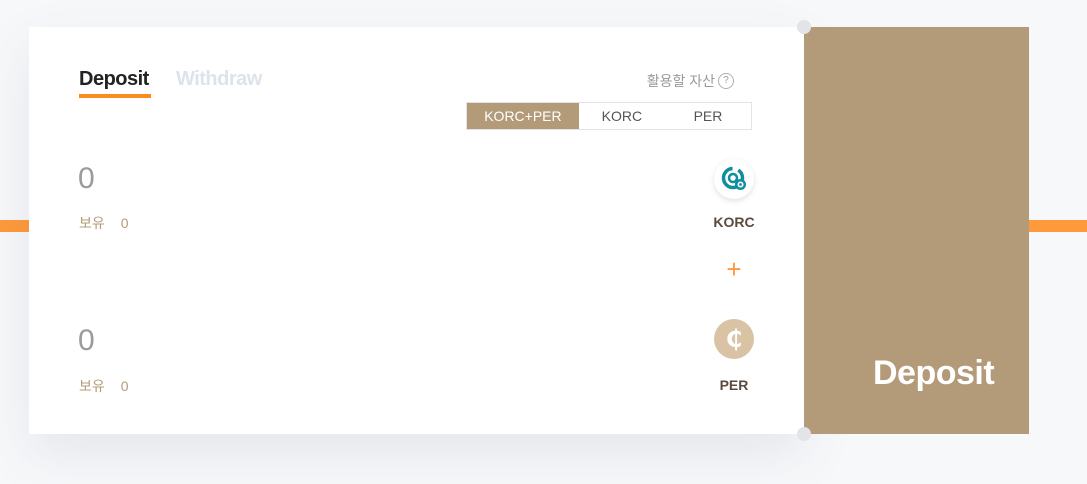  What do you see at coordinates (115, 96) in the screenshot?
I see `tab-deposit-underline` at bounding box center [115, 96].